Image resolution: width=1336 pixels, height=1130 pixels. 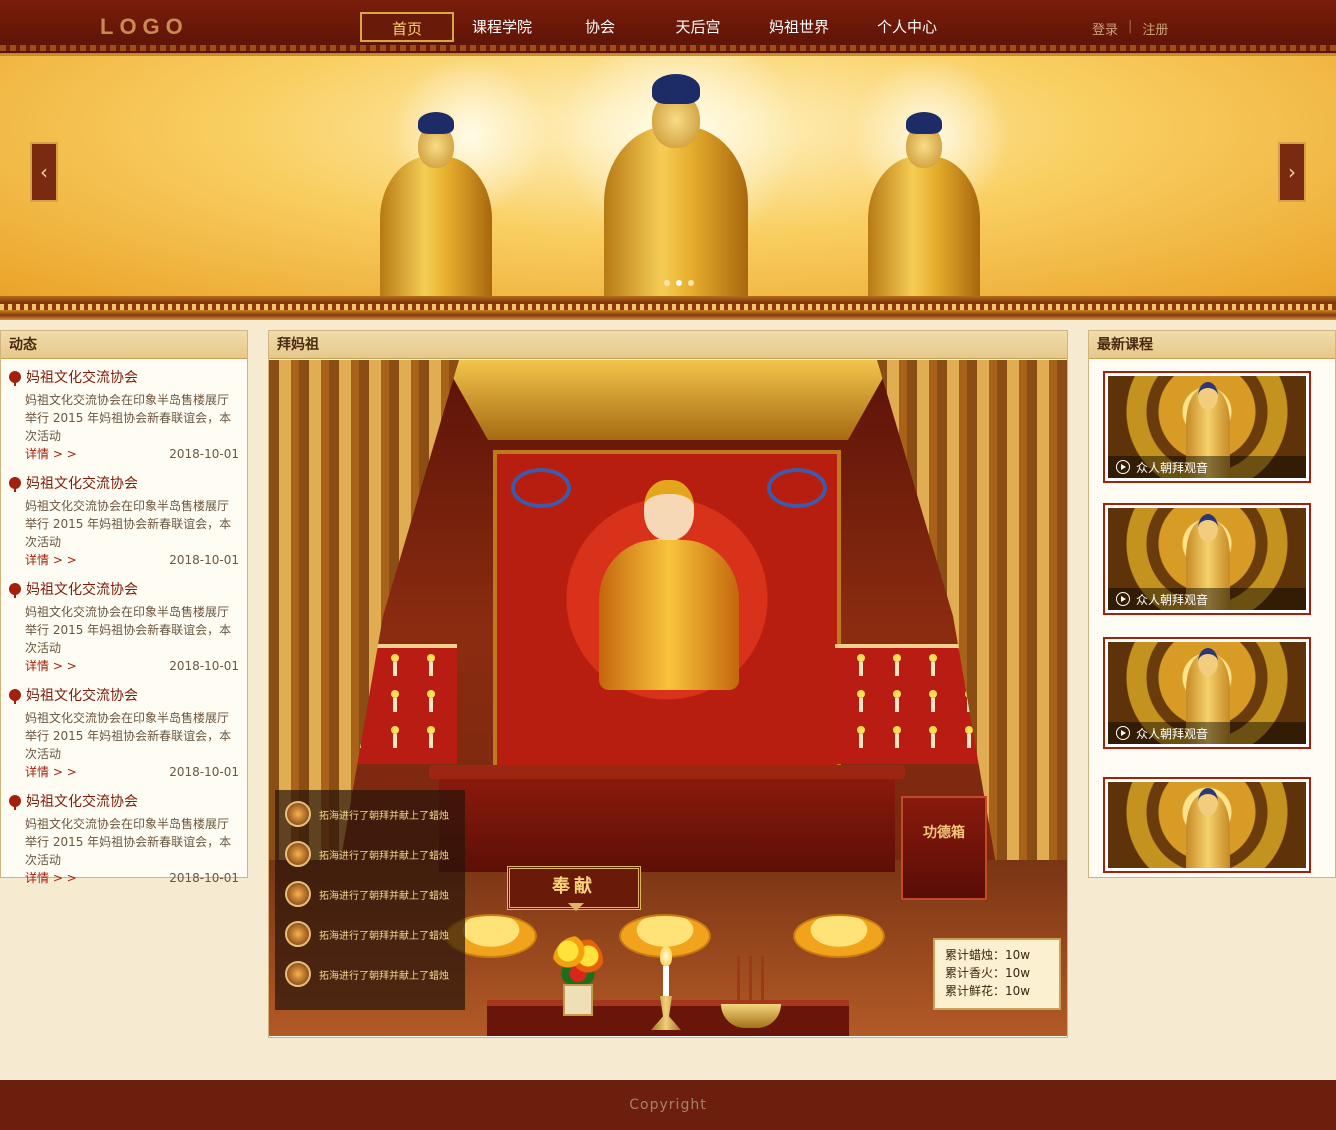 I want to click on nav-item-tianhou-temple: 天后宫, so click(x=698, y=27).